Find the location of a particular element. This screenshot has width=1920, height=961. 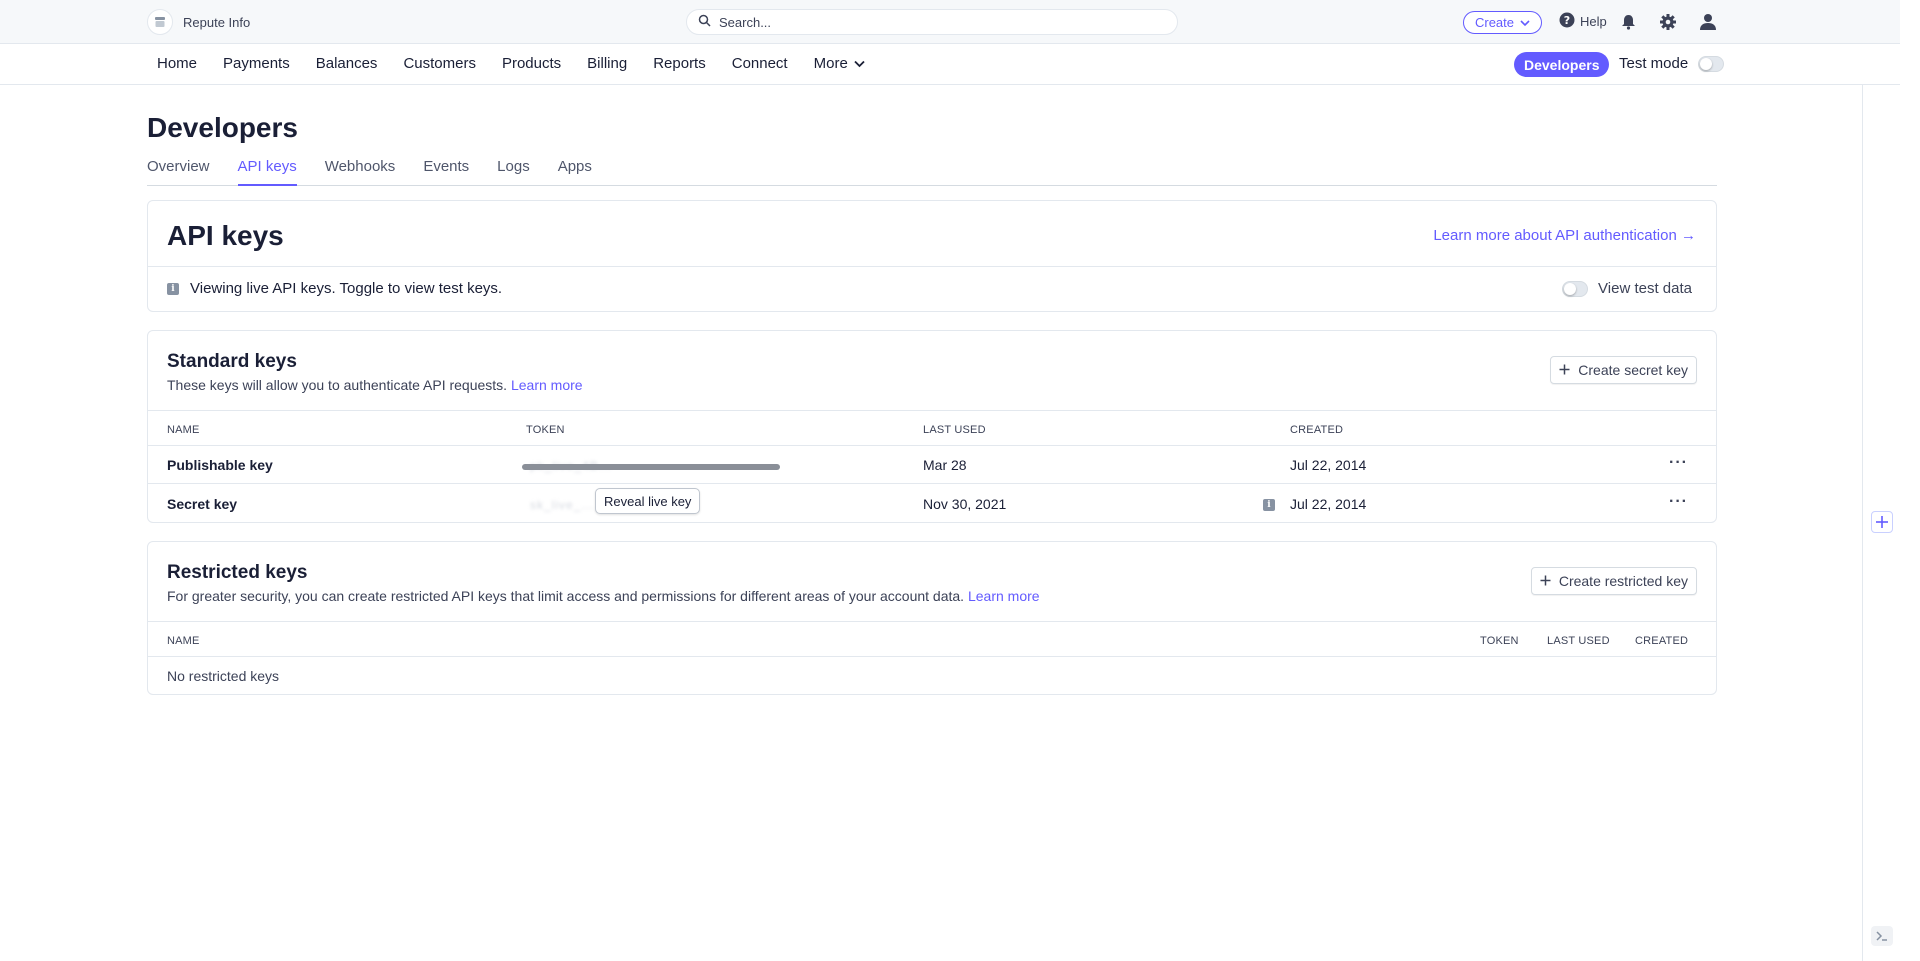

user-icon is located at coordinates (1708, 22).